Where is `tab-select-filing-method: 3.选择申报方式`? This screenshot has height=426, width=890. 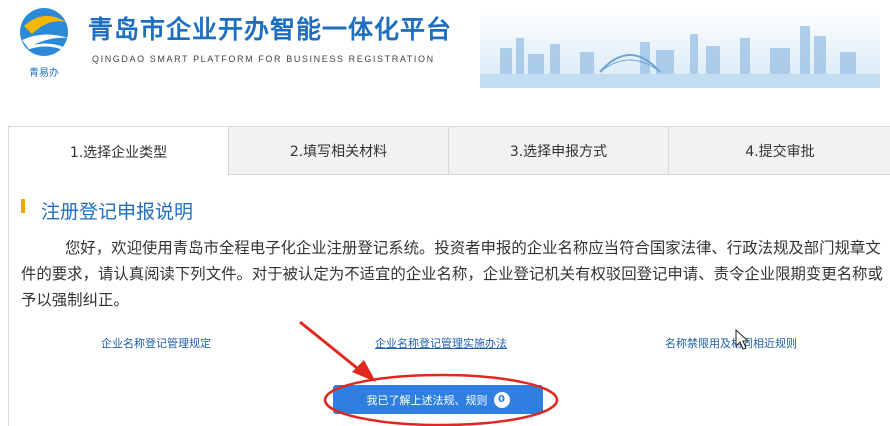
tab-select-filing-method: 3.选择申报方式 is located at coordinates (559, 151).